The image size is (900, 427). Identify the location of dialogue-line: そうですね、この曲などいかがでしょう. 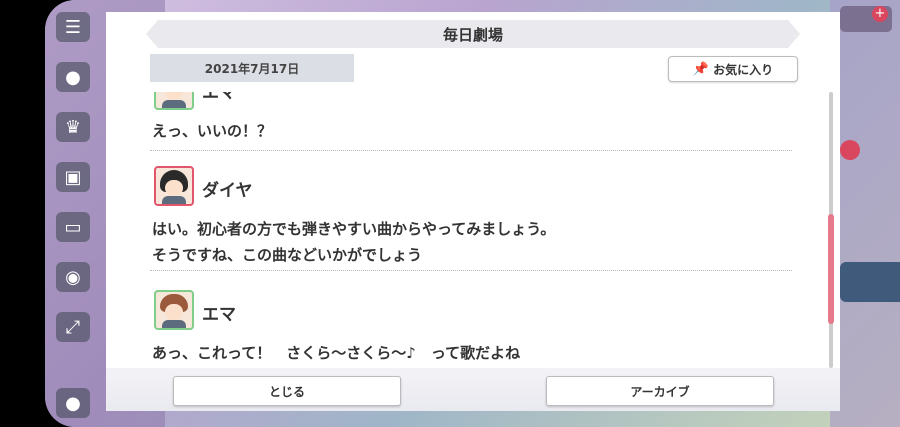
(287, 255).